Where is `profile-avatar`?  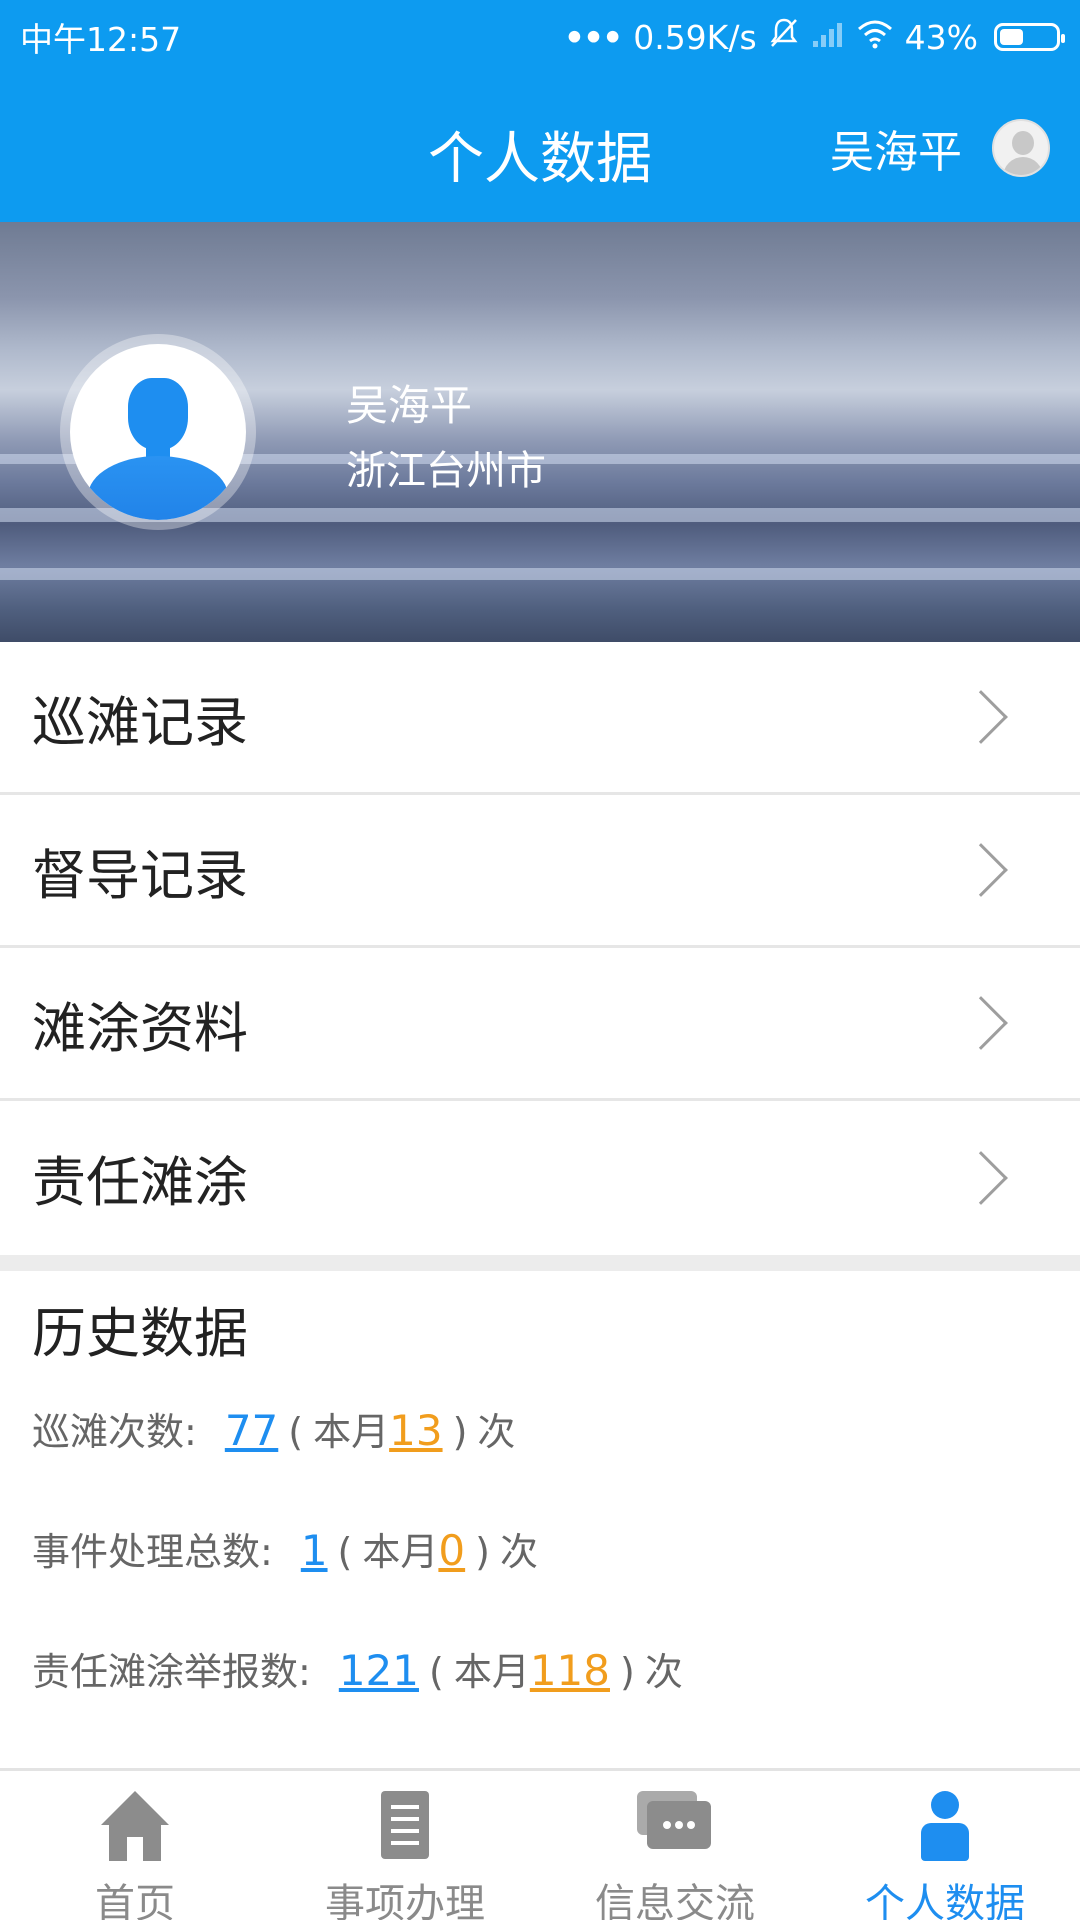
profile-avatar is located at coordinates (158, 432).